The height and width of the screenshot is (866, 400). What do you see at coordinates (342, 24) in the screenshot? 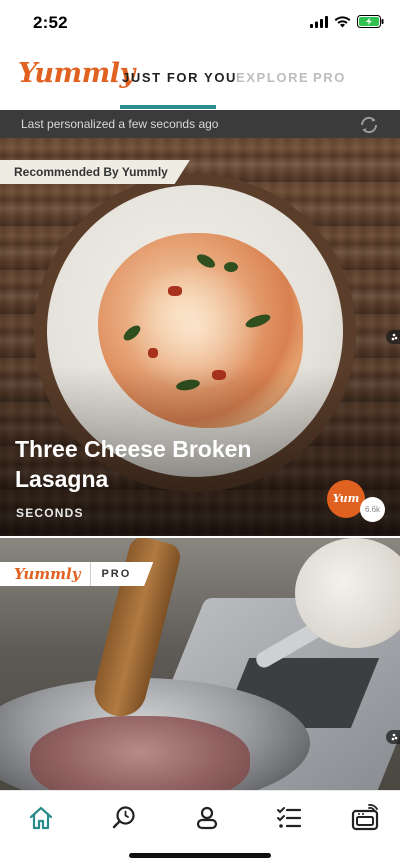
I see `wifi-icon` at bounding box center [342, 24].